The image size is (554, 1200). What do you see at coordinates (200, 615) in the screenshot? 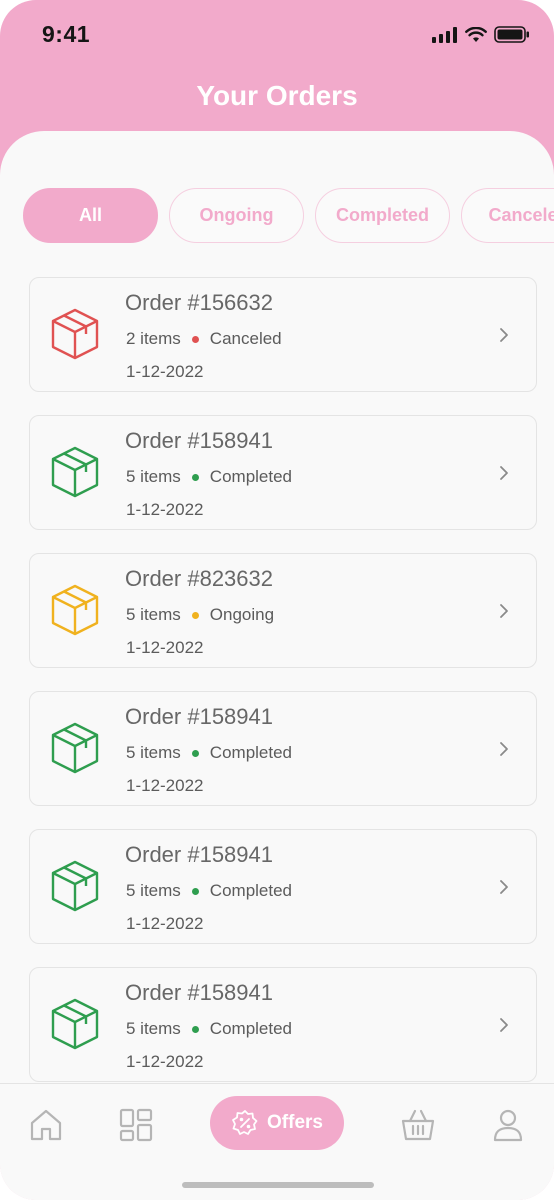
I see `order-meta: 5 items Ongoing` at bounding box center [200, 615].